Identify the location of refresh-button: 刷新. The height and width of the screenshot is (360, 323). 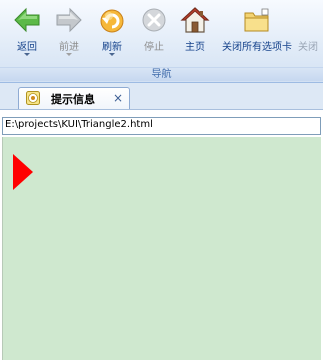
(112, 33).